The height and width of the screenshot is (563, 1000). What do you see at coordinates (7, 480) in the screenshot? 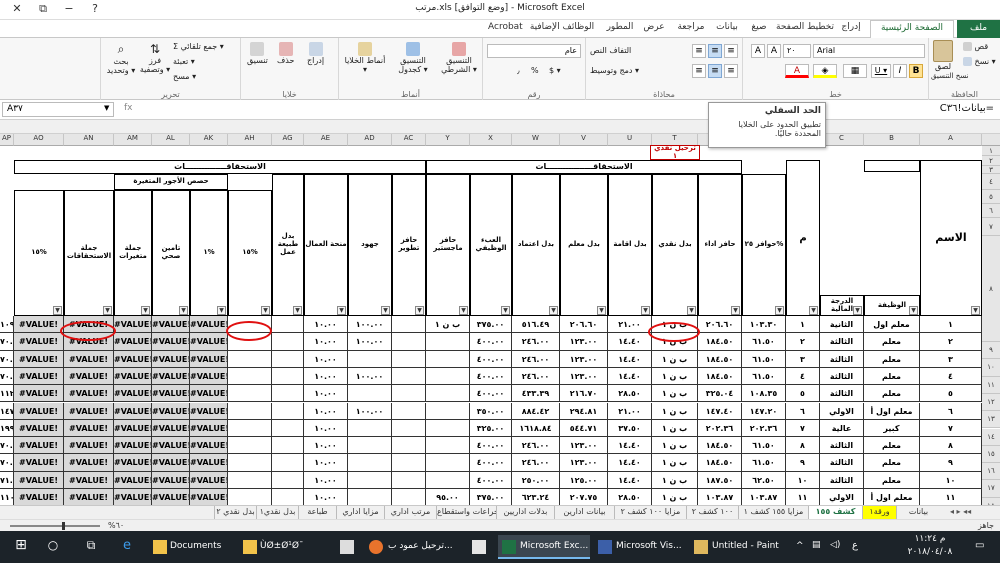
I see `table-cell: ٧١.٤٣` at bounding box center [7, 480].